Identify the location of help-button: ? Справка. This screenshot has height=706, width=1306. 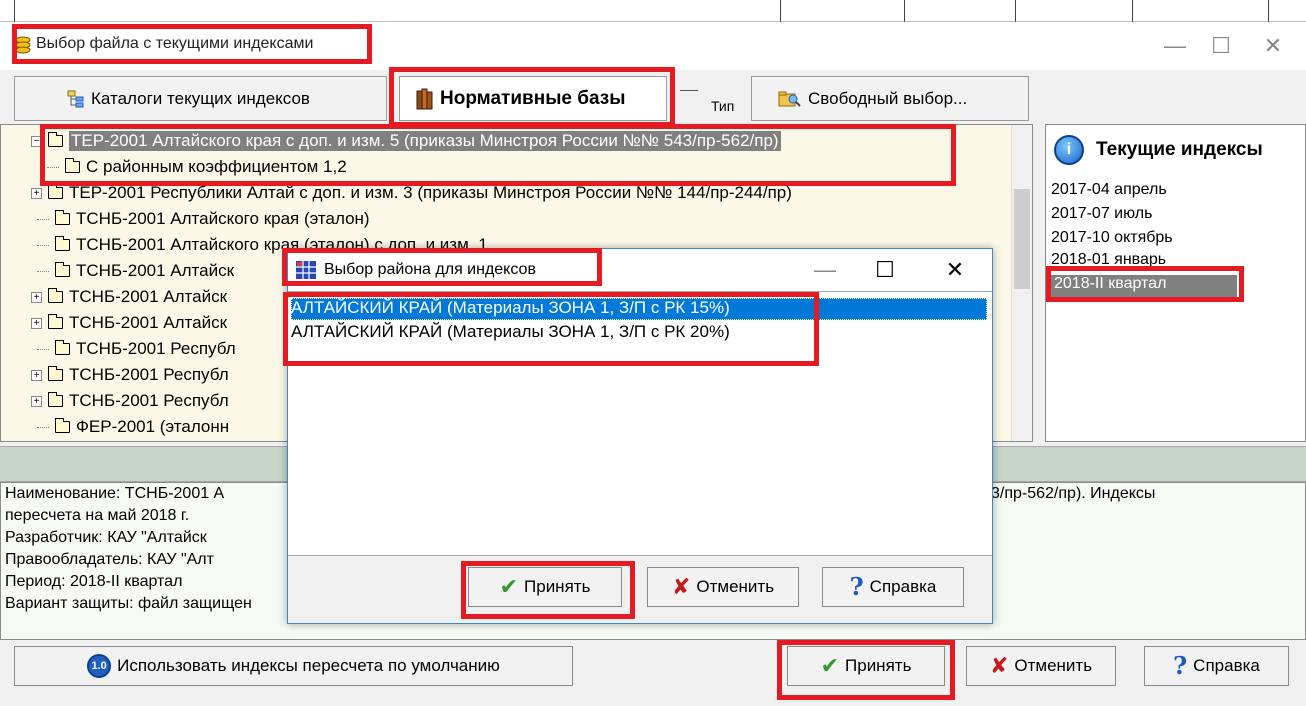
(1216, 666).